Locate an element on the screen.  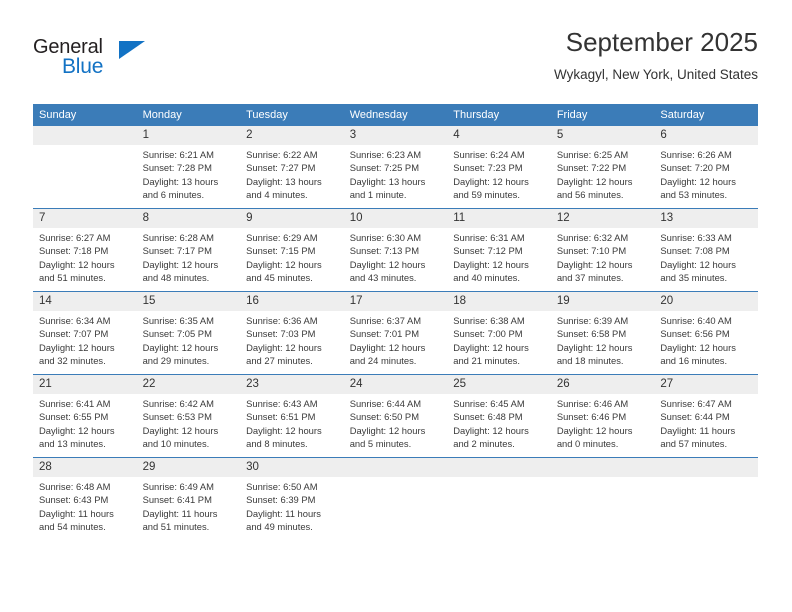
sunset-text: Sunset: 7:28 PM is located at coordinates (177, 168).